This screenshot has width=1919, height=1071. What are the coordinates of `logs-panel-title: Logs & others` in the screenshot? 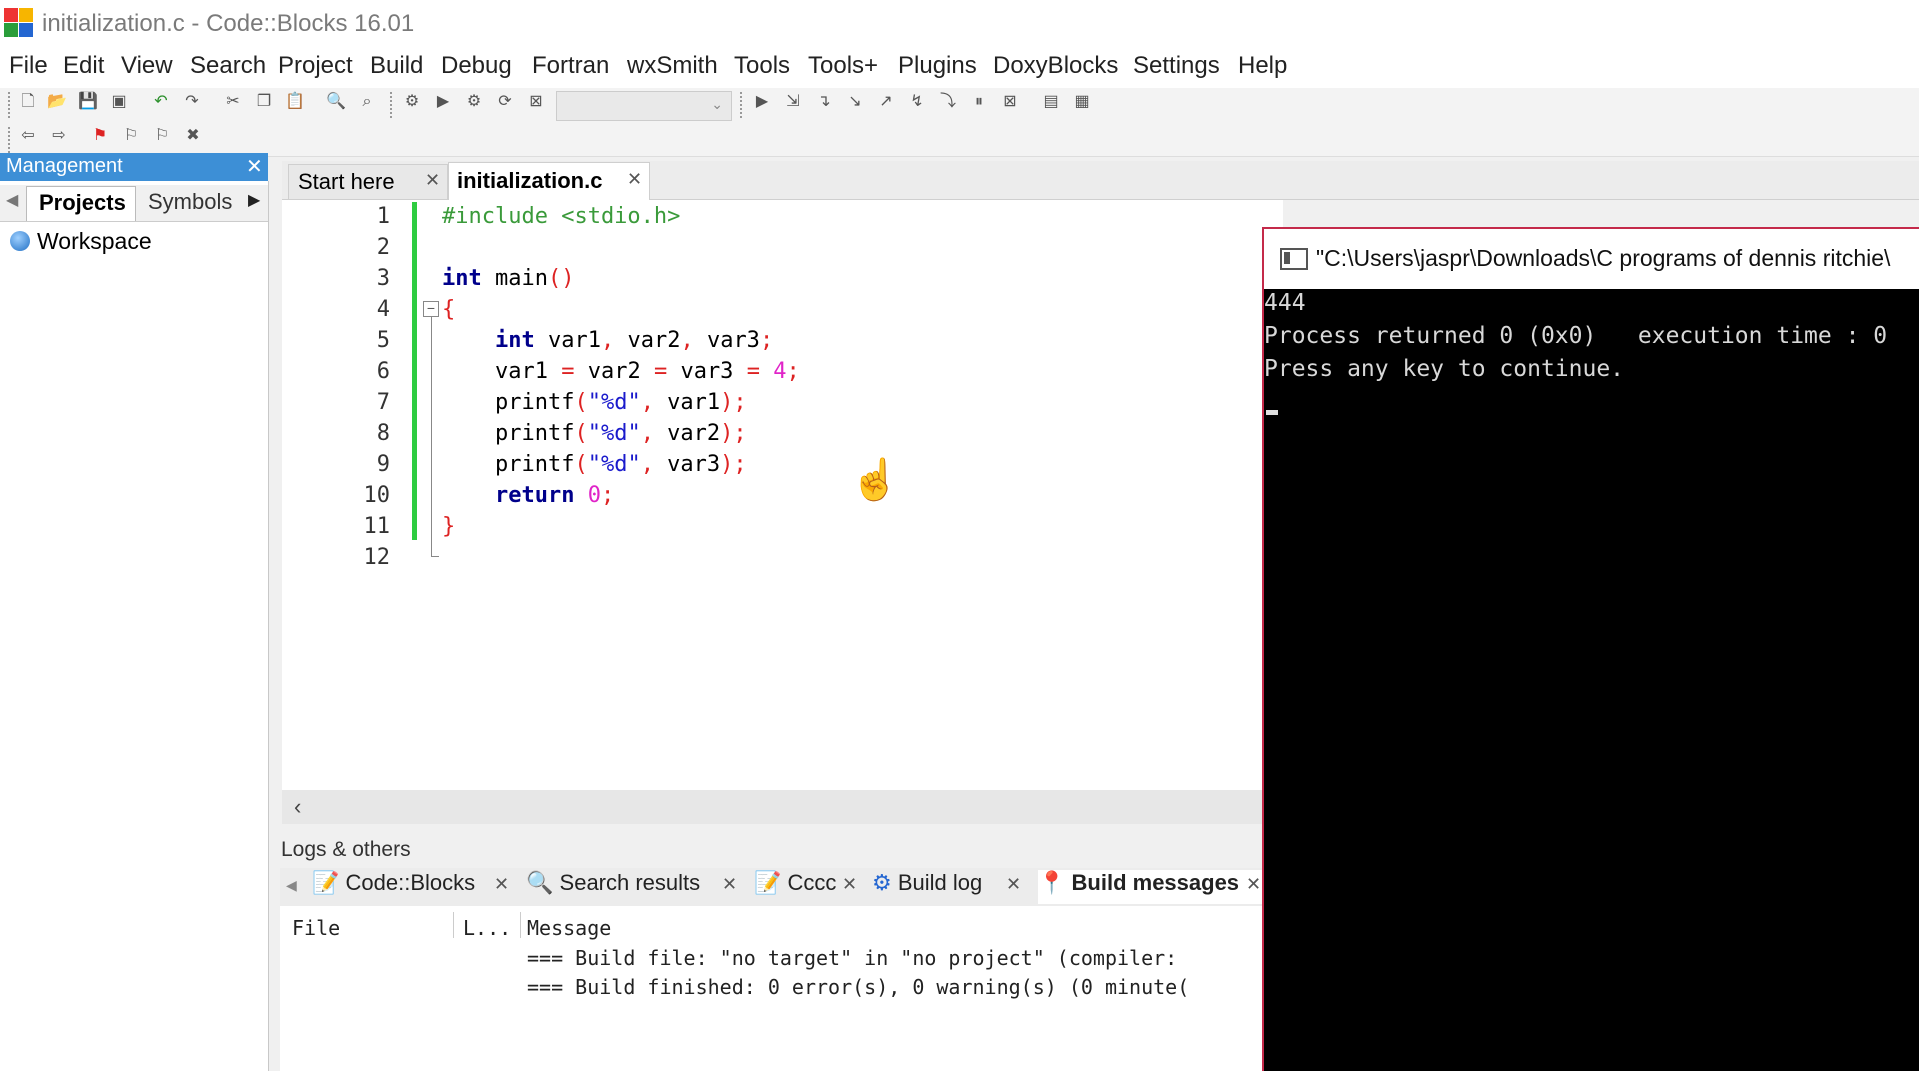 It's located at (346, 849).